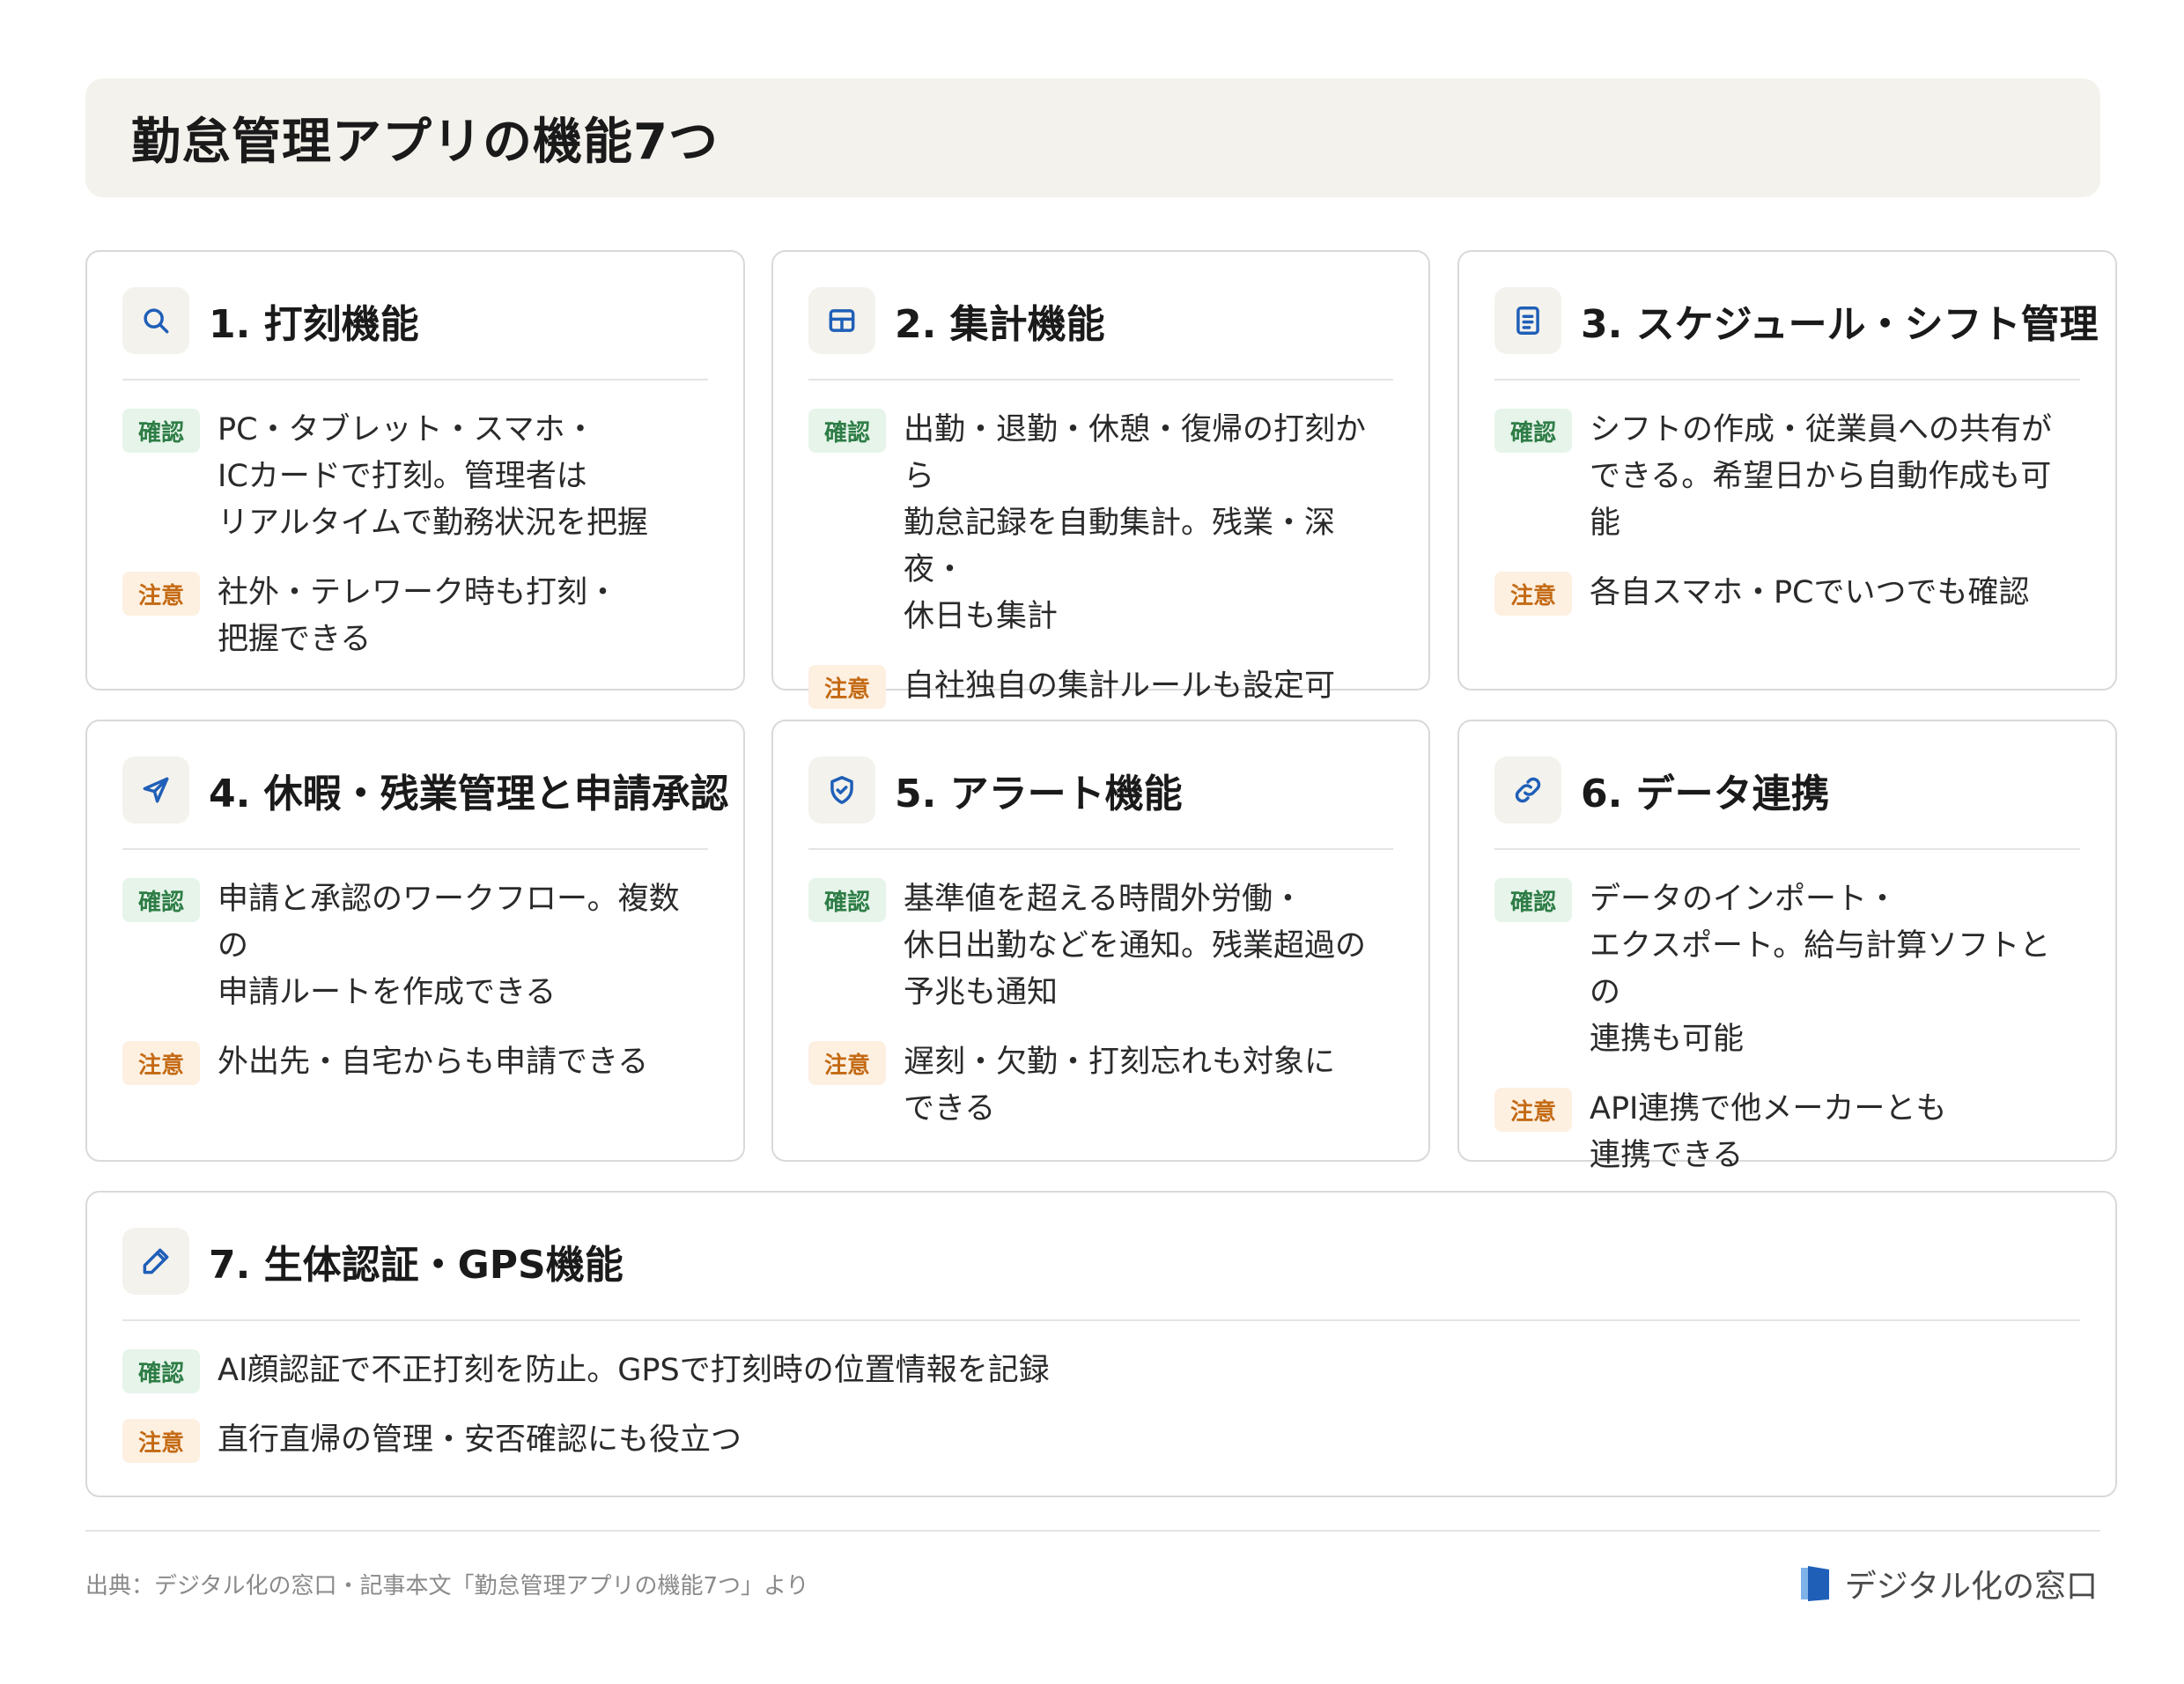 The image size is (2184, 1684). Describe the element at coordinates (1039, 794) in the screenshot. I see `card-title: 5. アラート機能` at that location.